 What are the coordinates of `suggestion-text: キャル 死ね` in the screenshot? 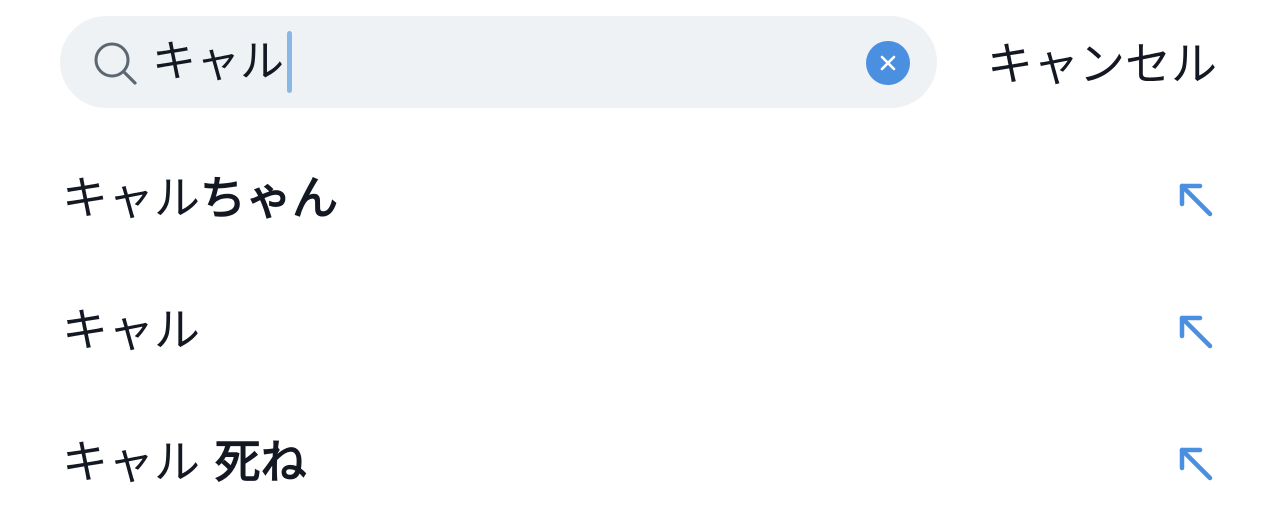 It's located at (184, 462).